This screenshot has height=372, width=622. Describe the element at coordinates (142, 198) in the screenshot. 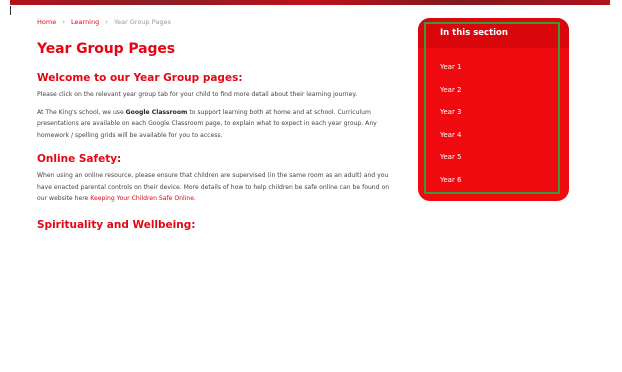

I see `safe-online-link: Keeping Your Children Safe Online` at that location.